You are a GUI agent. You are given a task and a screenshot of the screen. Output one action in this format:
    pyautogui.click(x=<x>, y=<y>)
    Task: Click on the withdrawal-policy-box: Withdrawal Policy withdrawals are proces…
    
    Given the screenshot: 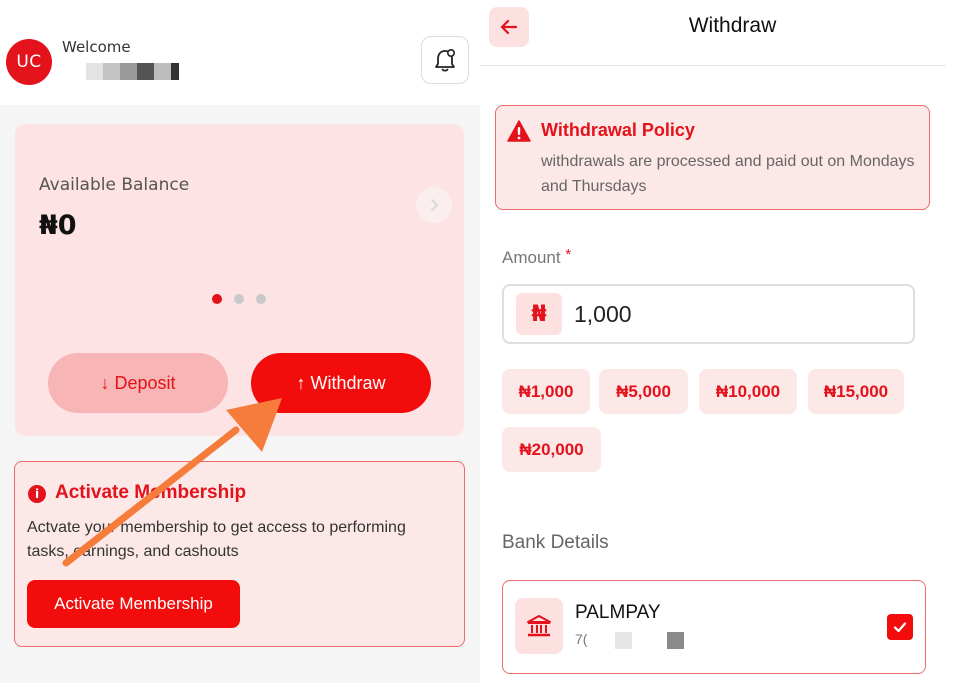 What is the action you would take?
    pyautogui.click(x=712, y=157)
    